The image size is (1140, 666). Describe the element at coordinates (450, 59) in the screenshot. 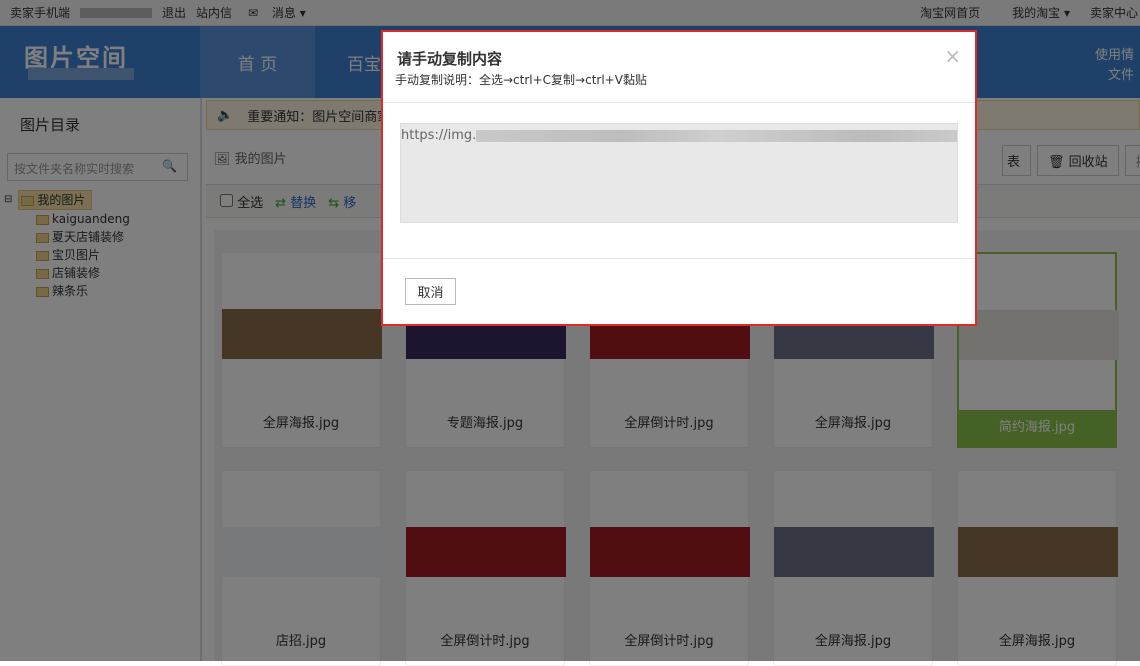

I see `dialog-title: 请手动复制内容` at that location.